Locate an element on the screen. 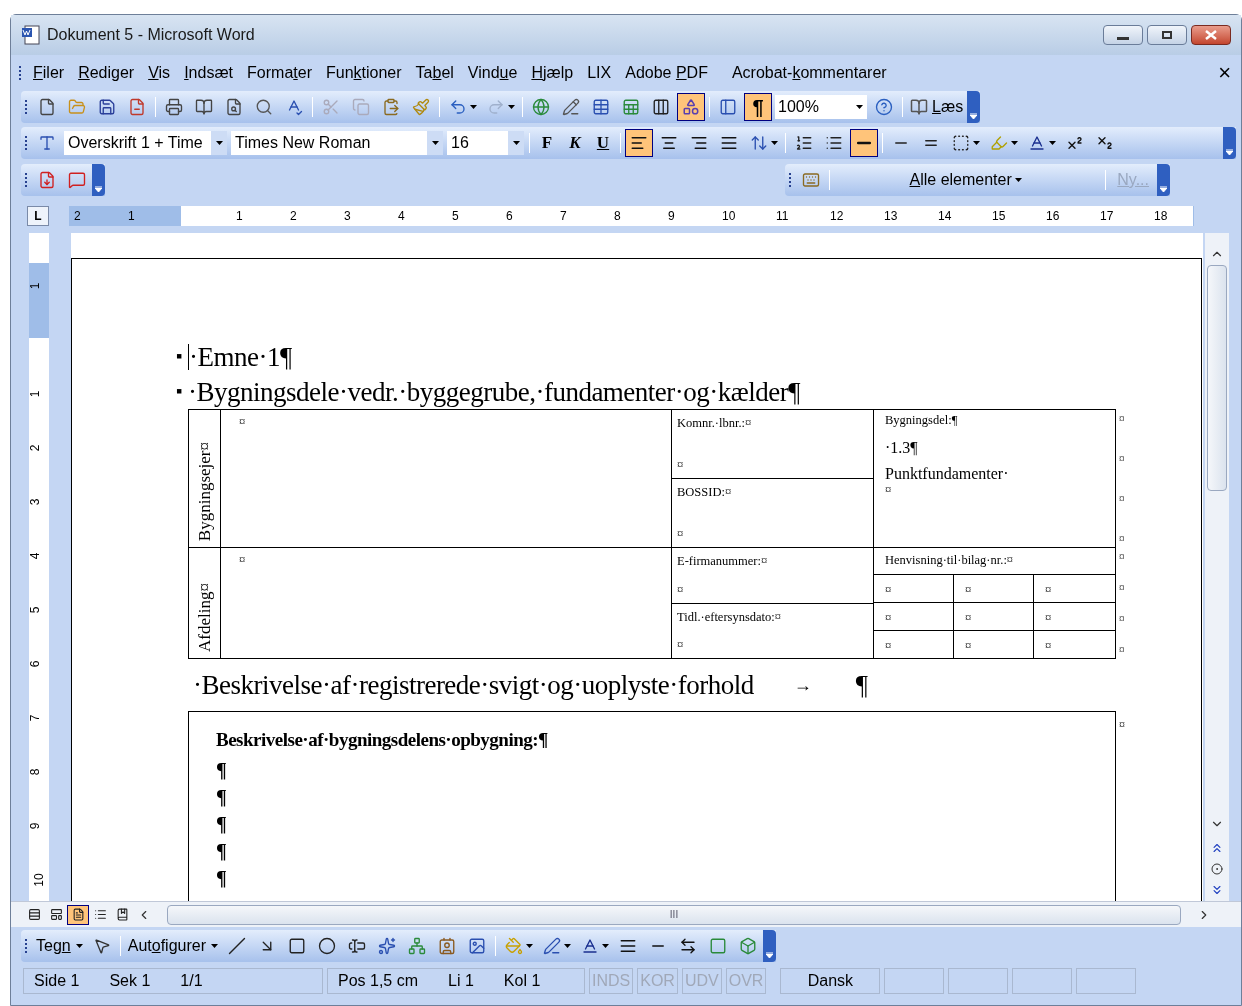 This screenshot has width=1242, height=1006. show-dropdown: Alle elementer is located at coordinates (960, 180).